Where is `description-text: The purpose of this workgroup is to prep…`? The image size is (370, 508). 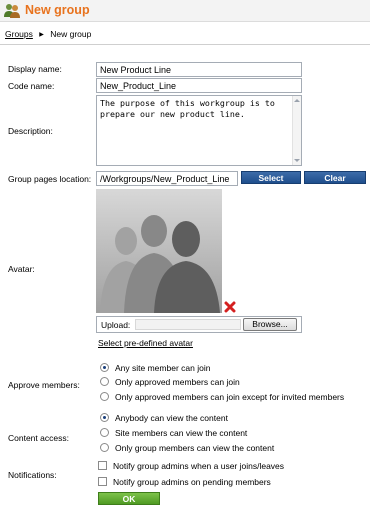
description-text: The purpose of this workgroup is to prep… is located at coordinates (187, 108).